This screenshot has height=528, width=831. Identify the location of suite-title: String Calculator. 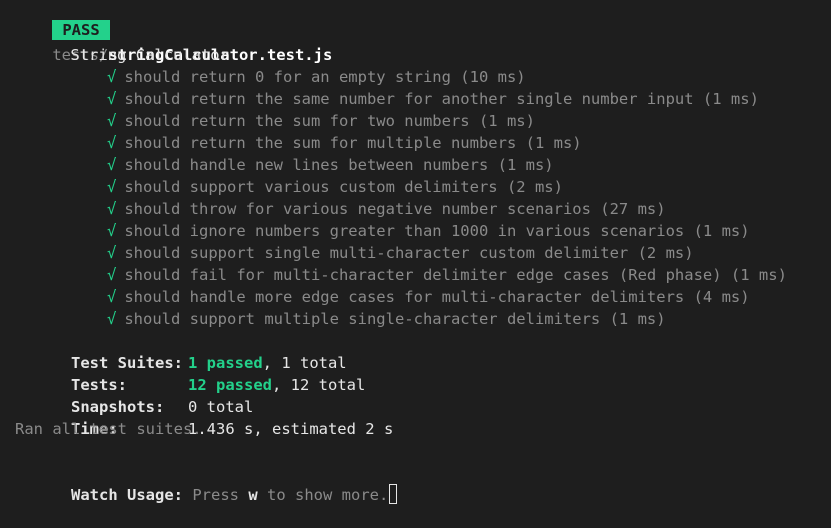
(149, 55).